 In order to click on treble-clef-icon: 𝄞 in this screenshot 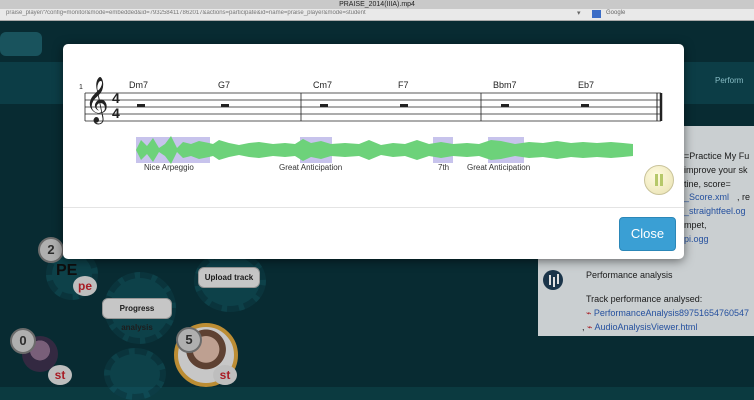, I will do `click(97, 100)`.